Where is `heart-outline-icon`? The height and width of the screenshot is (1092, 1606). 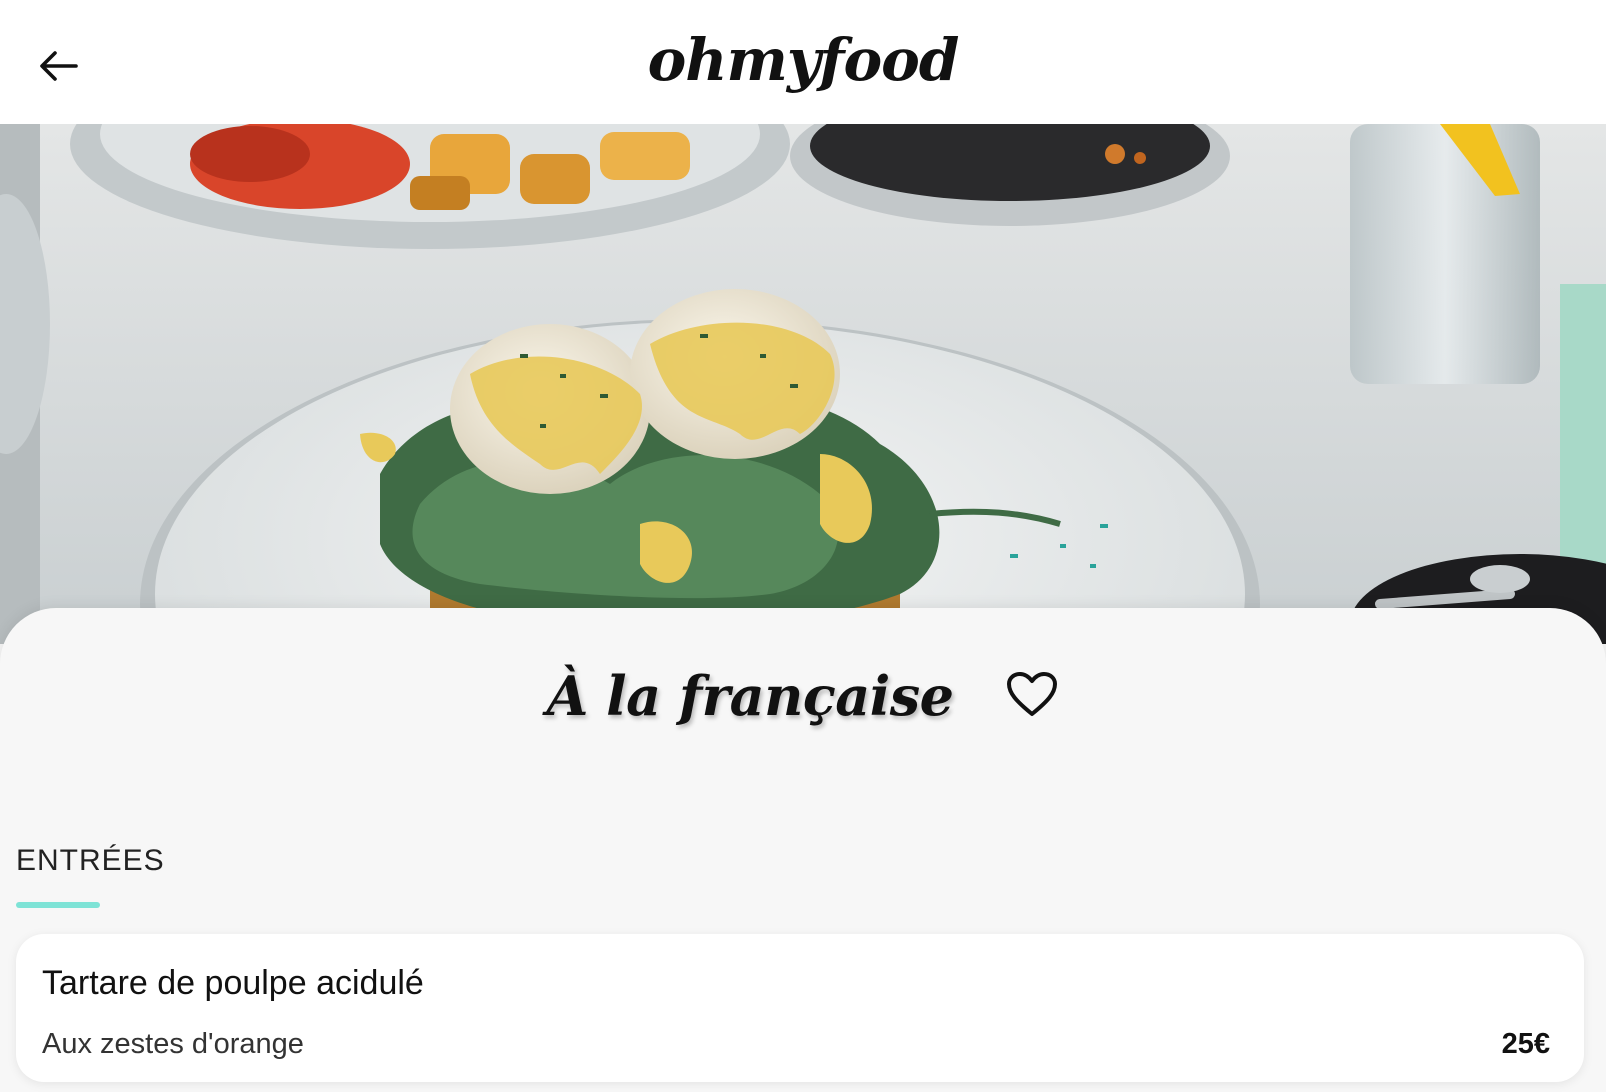
heart-outline-icon is located at coordinates (1032, 696).